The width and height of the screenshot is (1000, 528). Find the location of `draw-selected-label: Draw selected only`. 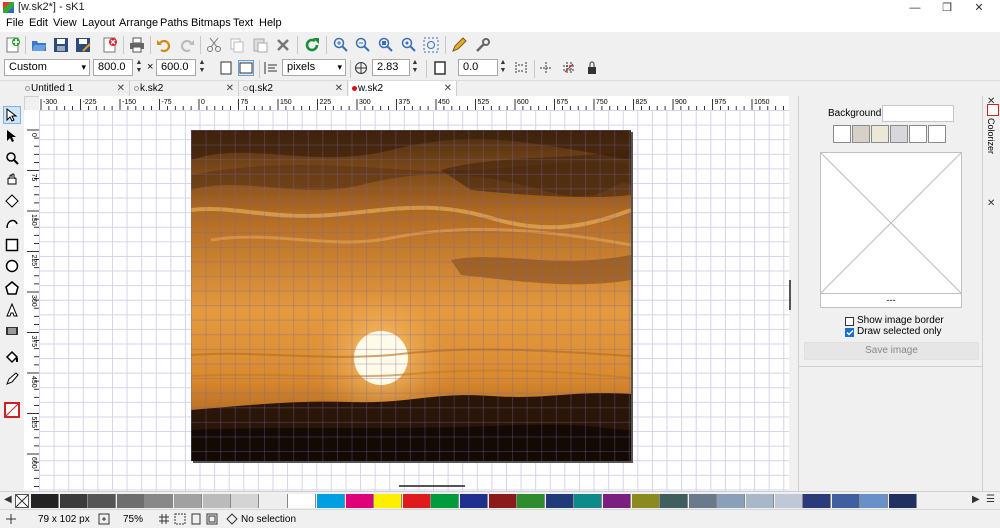

draw-selected-label: Draw selected only is located at coordinates (899, 331).